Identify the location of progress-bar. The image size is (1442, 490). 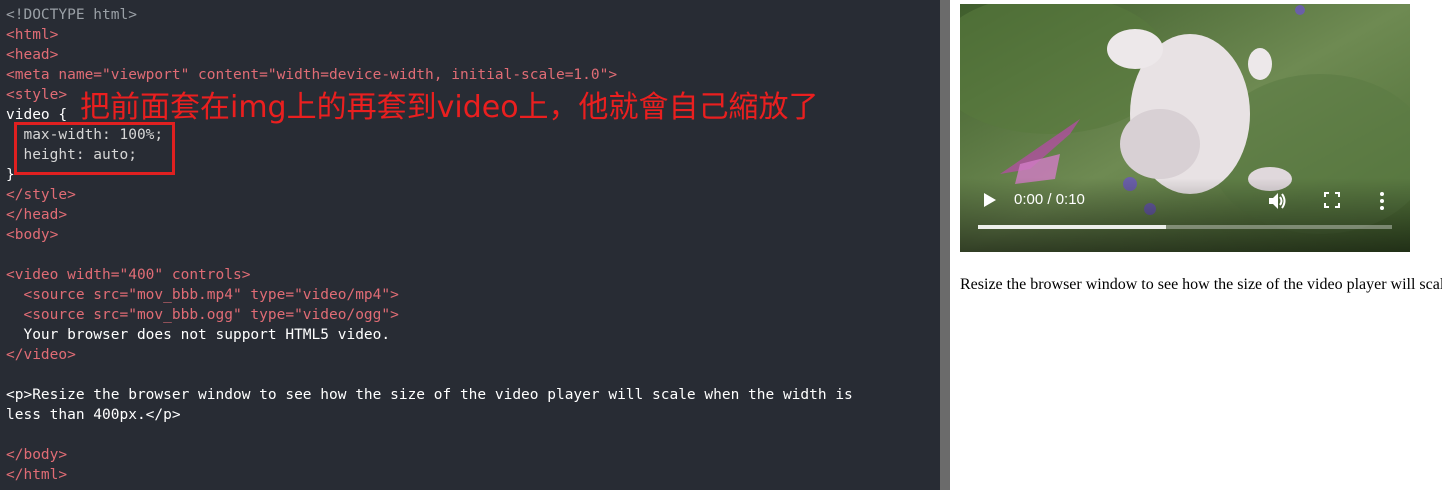
(1185, 227).